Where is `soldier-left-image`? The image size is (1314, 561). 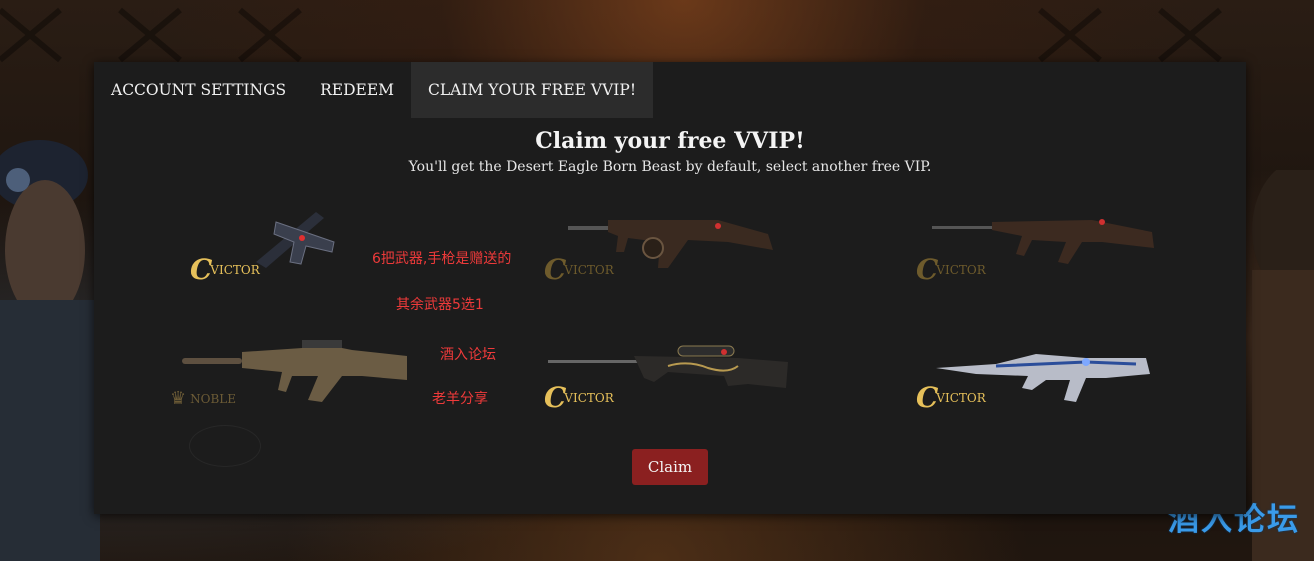 soldier-left-image is located at coordinates (50, 350).